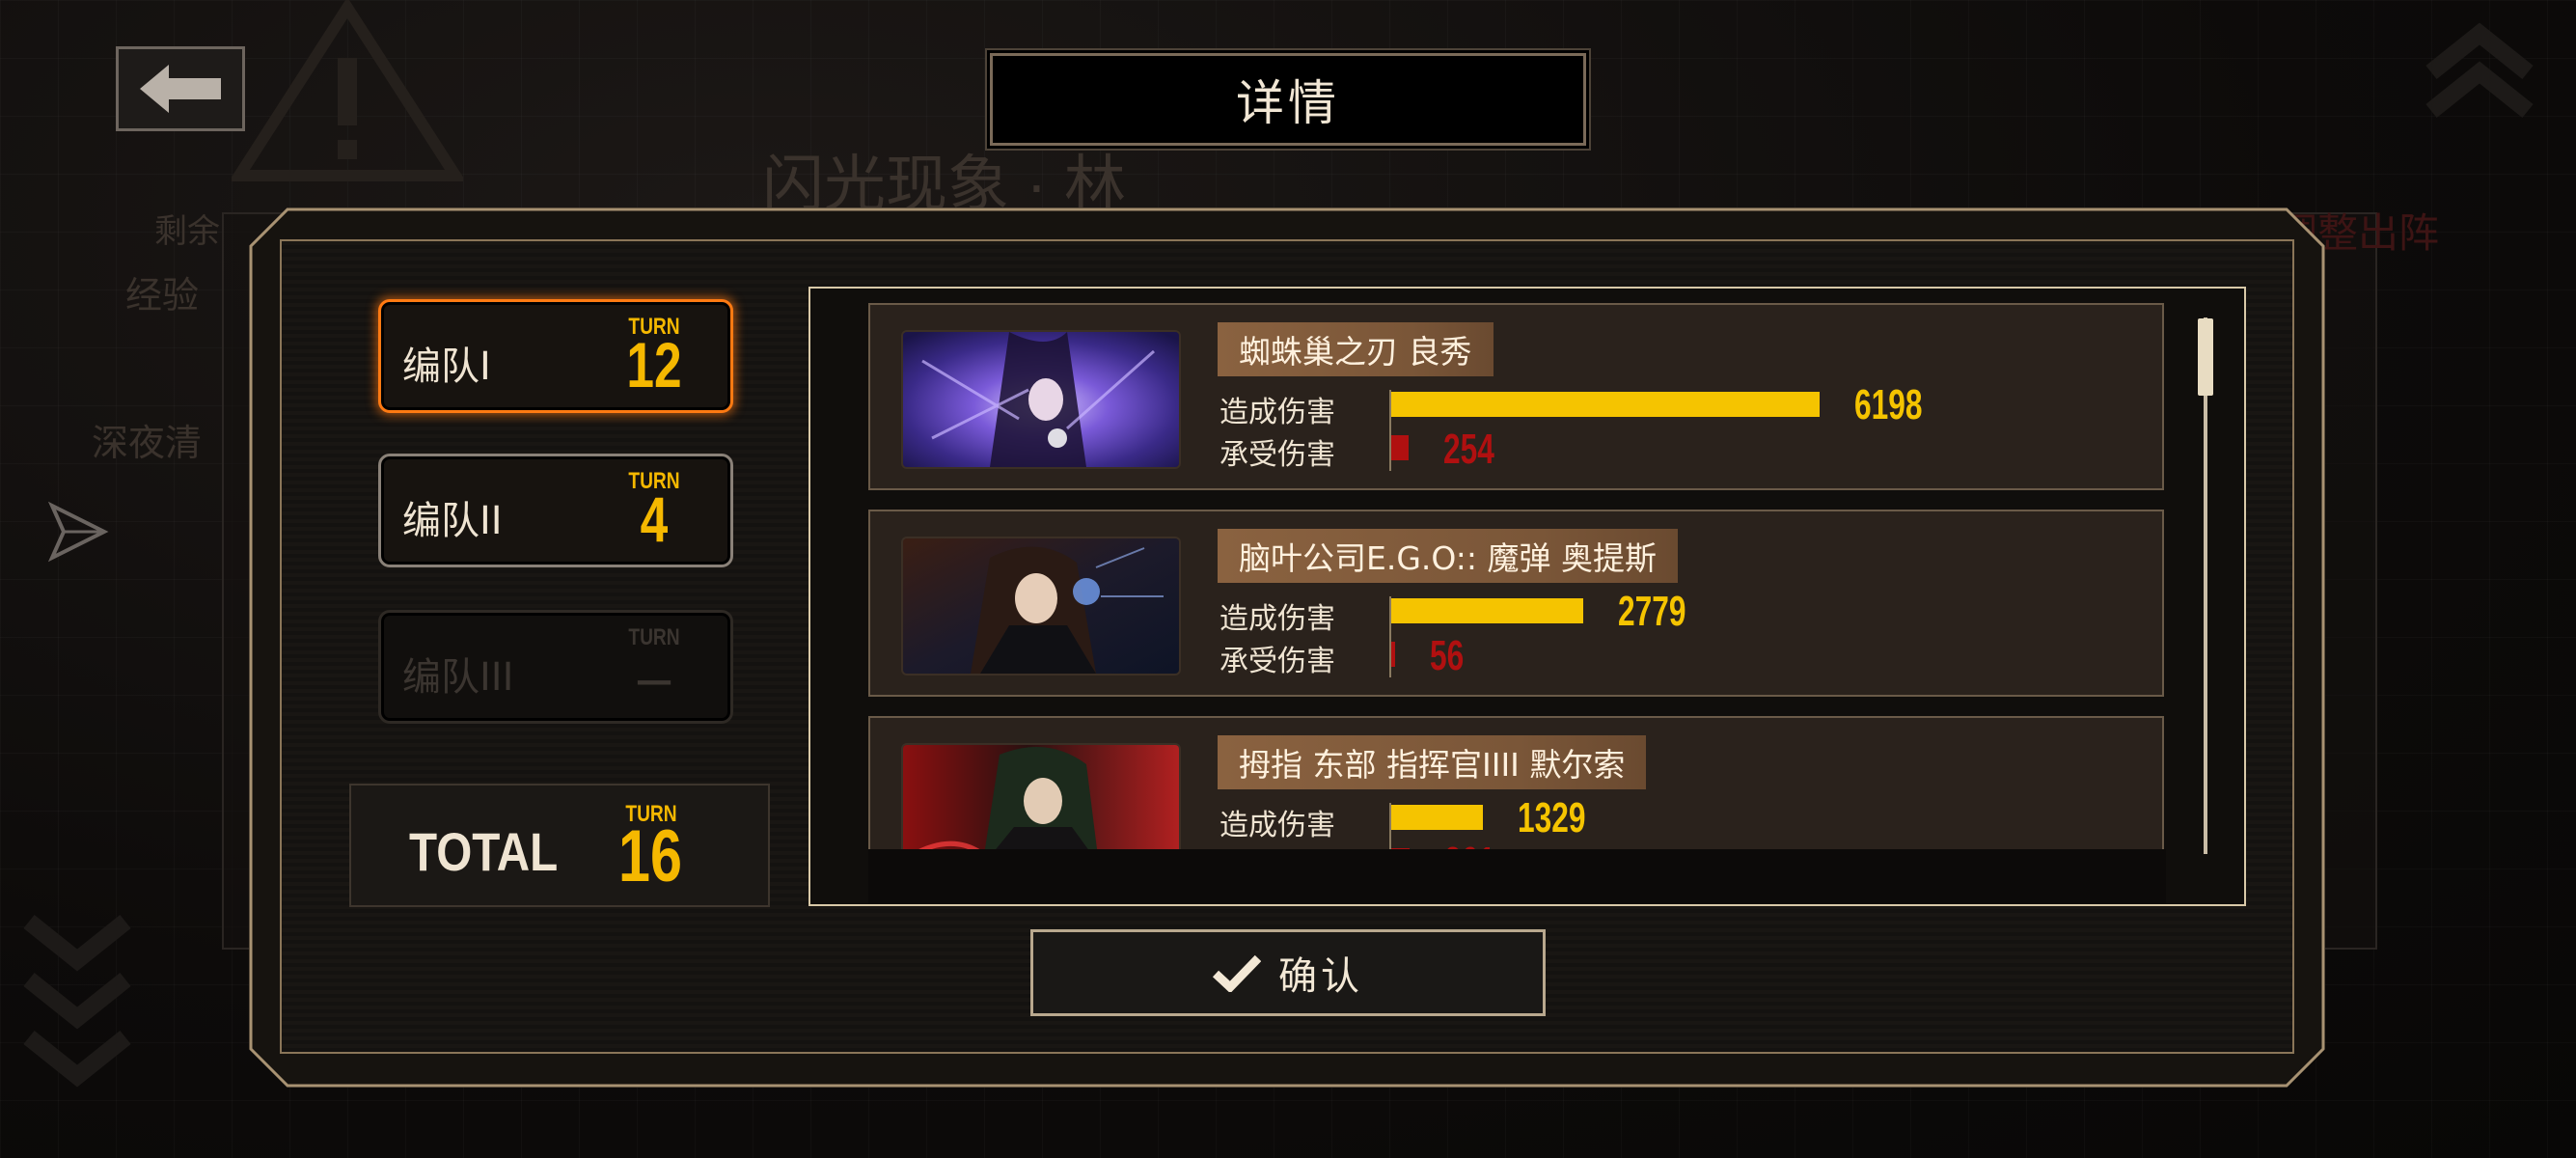  I want to click on total-turns-box: TOTAL TURN 16, so click(559, 845).